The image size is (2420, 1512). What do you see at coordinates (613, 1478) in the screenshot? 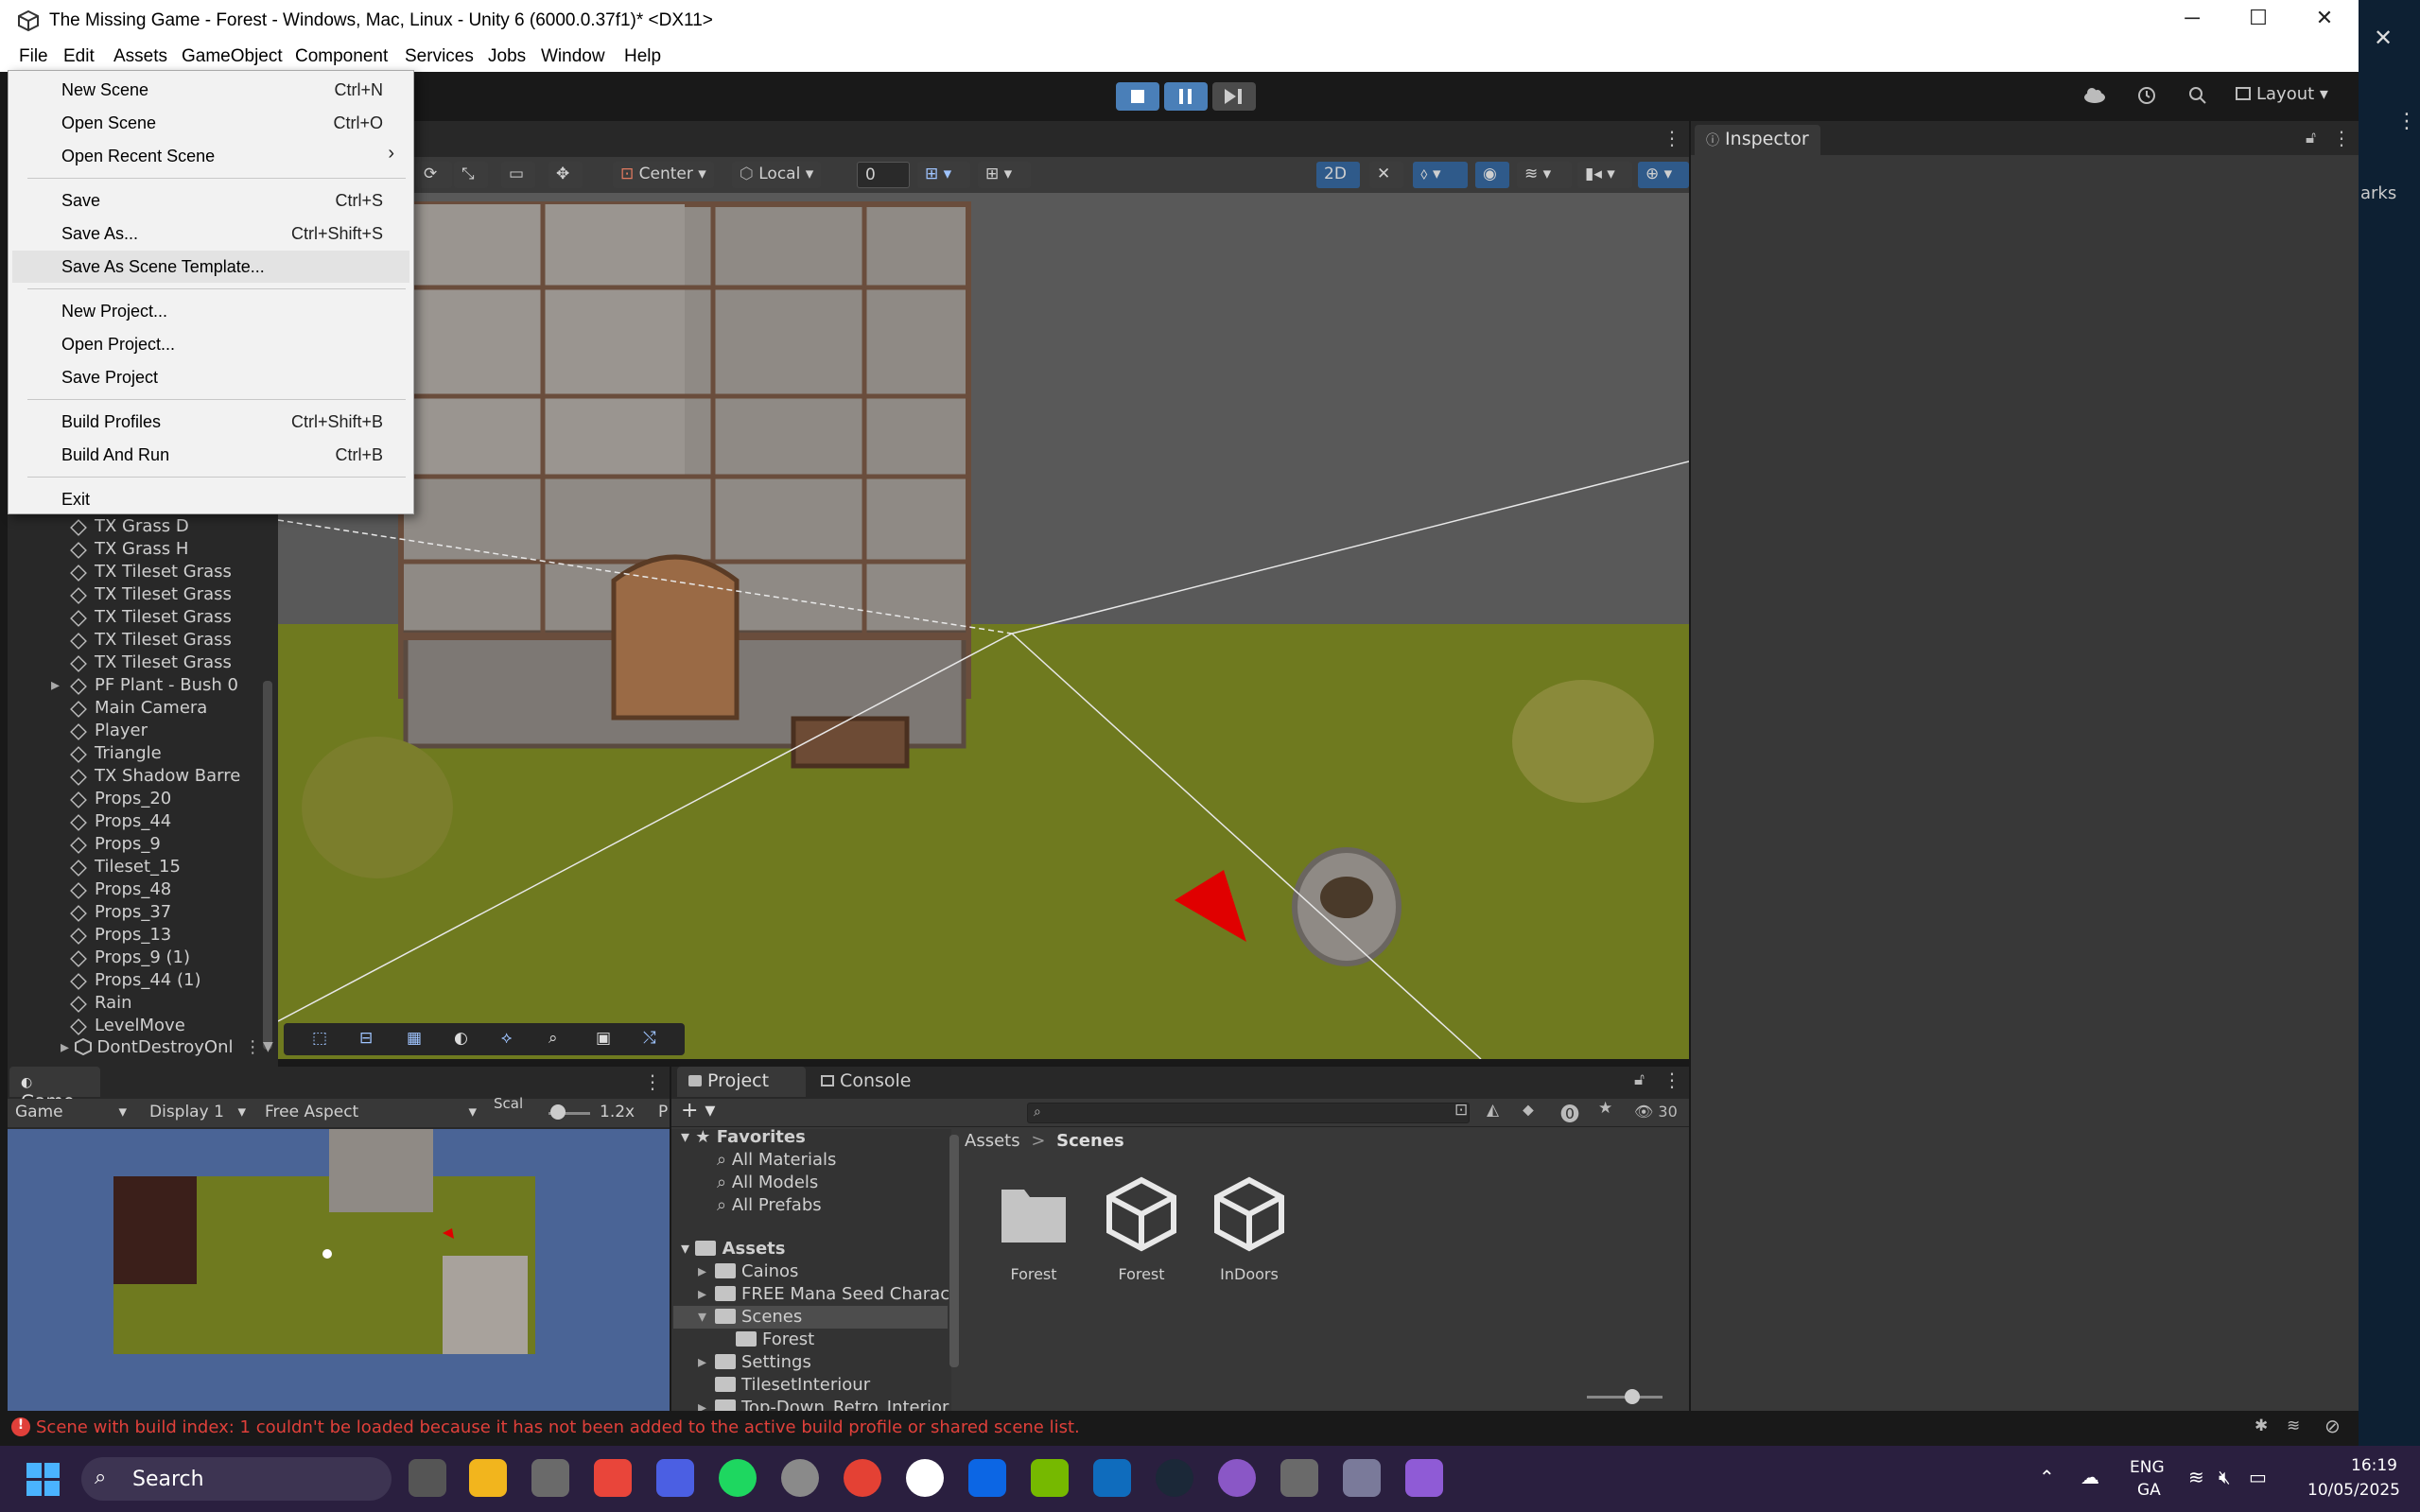
I see `microsoft-store-icon` at bounding box center [613, 1478].